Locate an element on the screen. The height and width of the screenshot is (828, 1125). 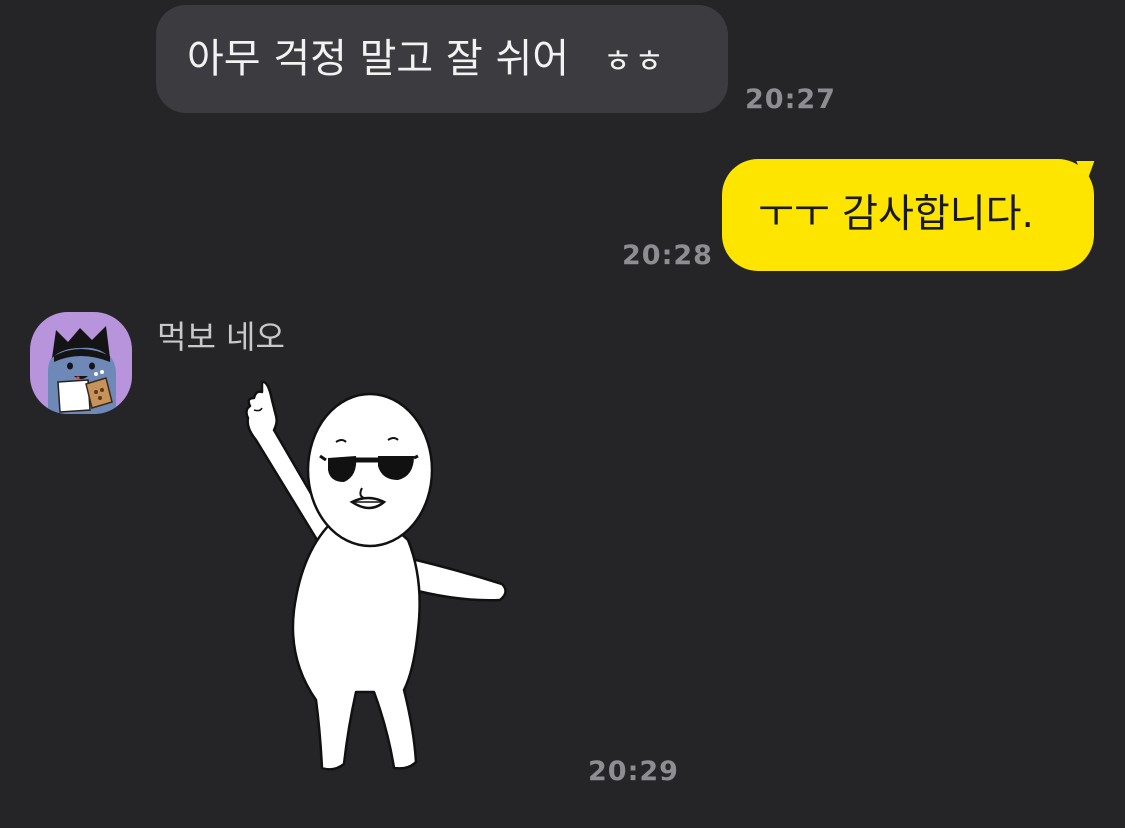
outgoing-bubble-body: ㅜㅜ 감사합니다. is located at coordinates (908, 215).